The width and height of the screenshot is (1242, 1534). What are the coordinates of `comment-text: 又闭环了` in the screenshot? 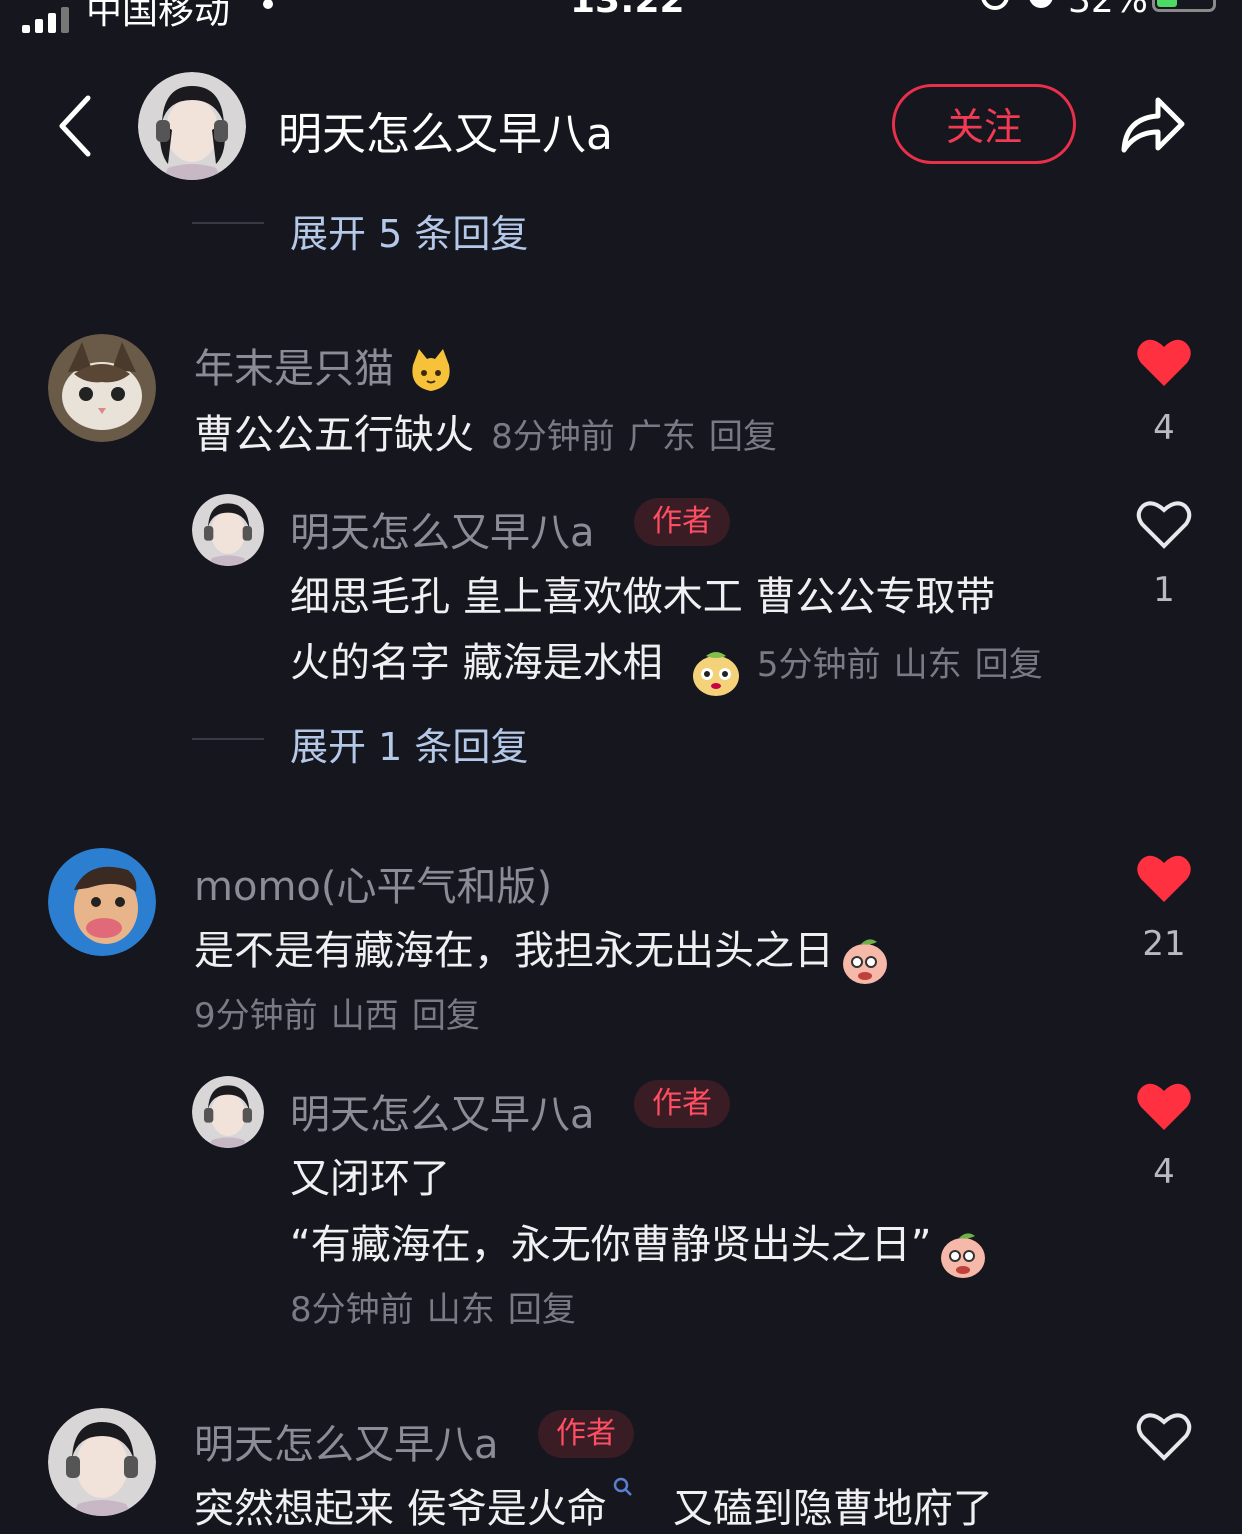 It's located at (370, 1179).